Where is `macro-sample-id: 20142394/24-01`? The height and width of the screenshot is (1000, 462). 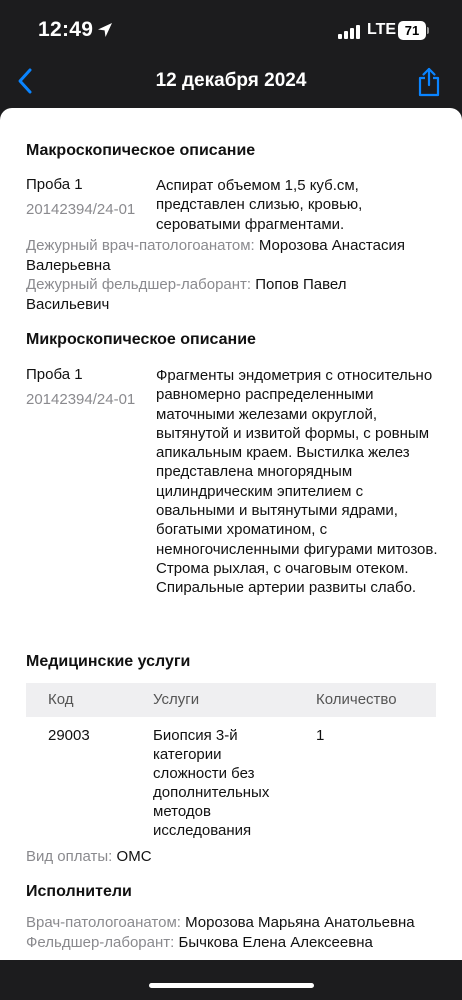
macro-sample-id: 20142394/24-01 is located at coordinates (81, 209).